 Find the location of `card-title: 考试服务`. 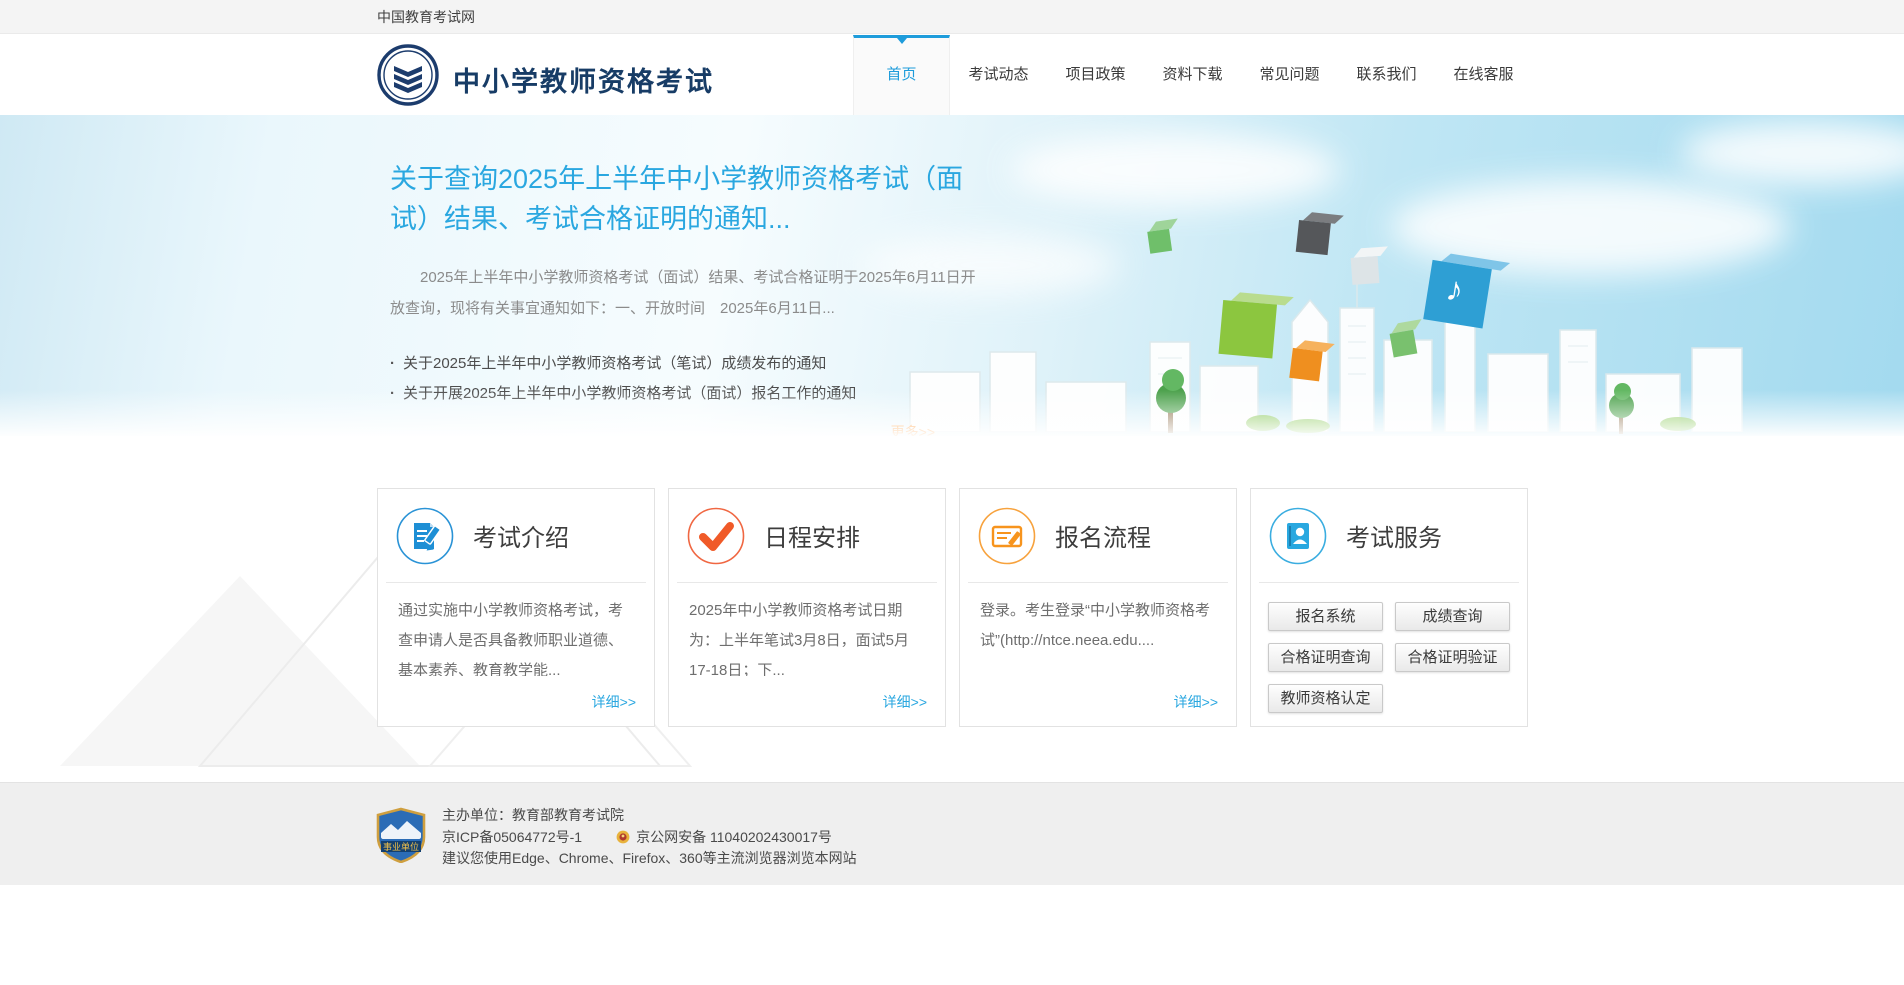

card-title: 考试服务 is located at coordinates (1394, 538).